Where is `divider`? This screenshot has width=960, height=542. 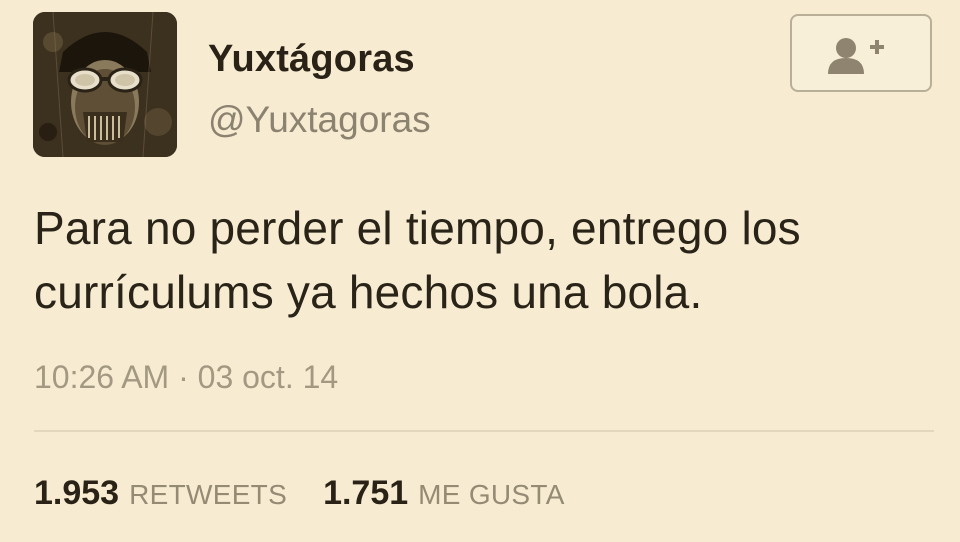 divider is located at coordinates (484, 431).